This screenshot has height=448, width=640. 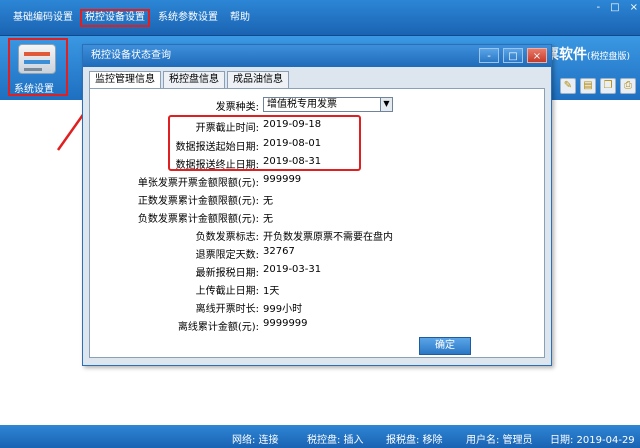 I want to click on row-value: 2019-09-18, so click(x=292, y=124).